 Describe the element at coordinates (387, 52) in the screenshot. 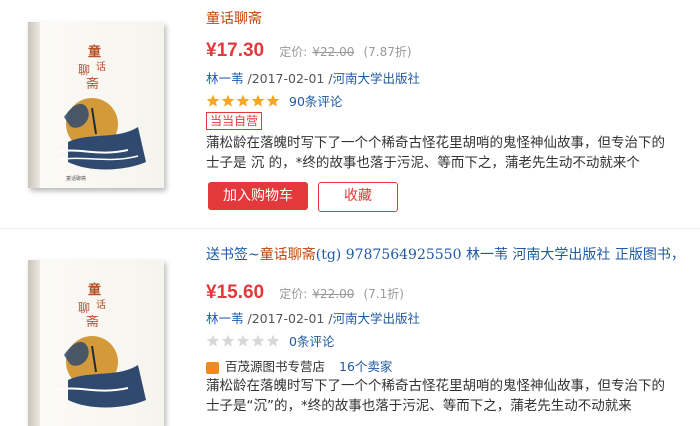

I see `discount: (7.87折)` at that location.